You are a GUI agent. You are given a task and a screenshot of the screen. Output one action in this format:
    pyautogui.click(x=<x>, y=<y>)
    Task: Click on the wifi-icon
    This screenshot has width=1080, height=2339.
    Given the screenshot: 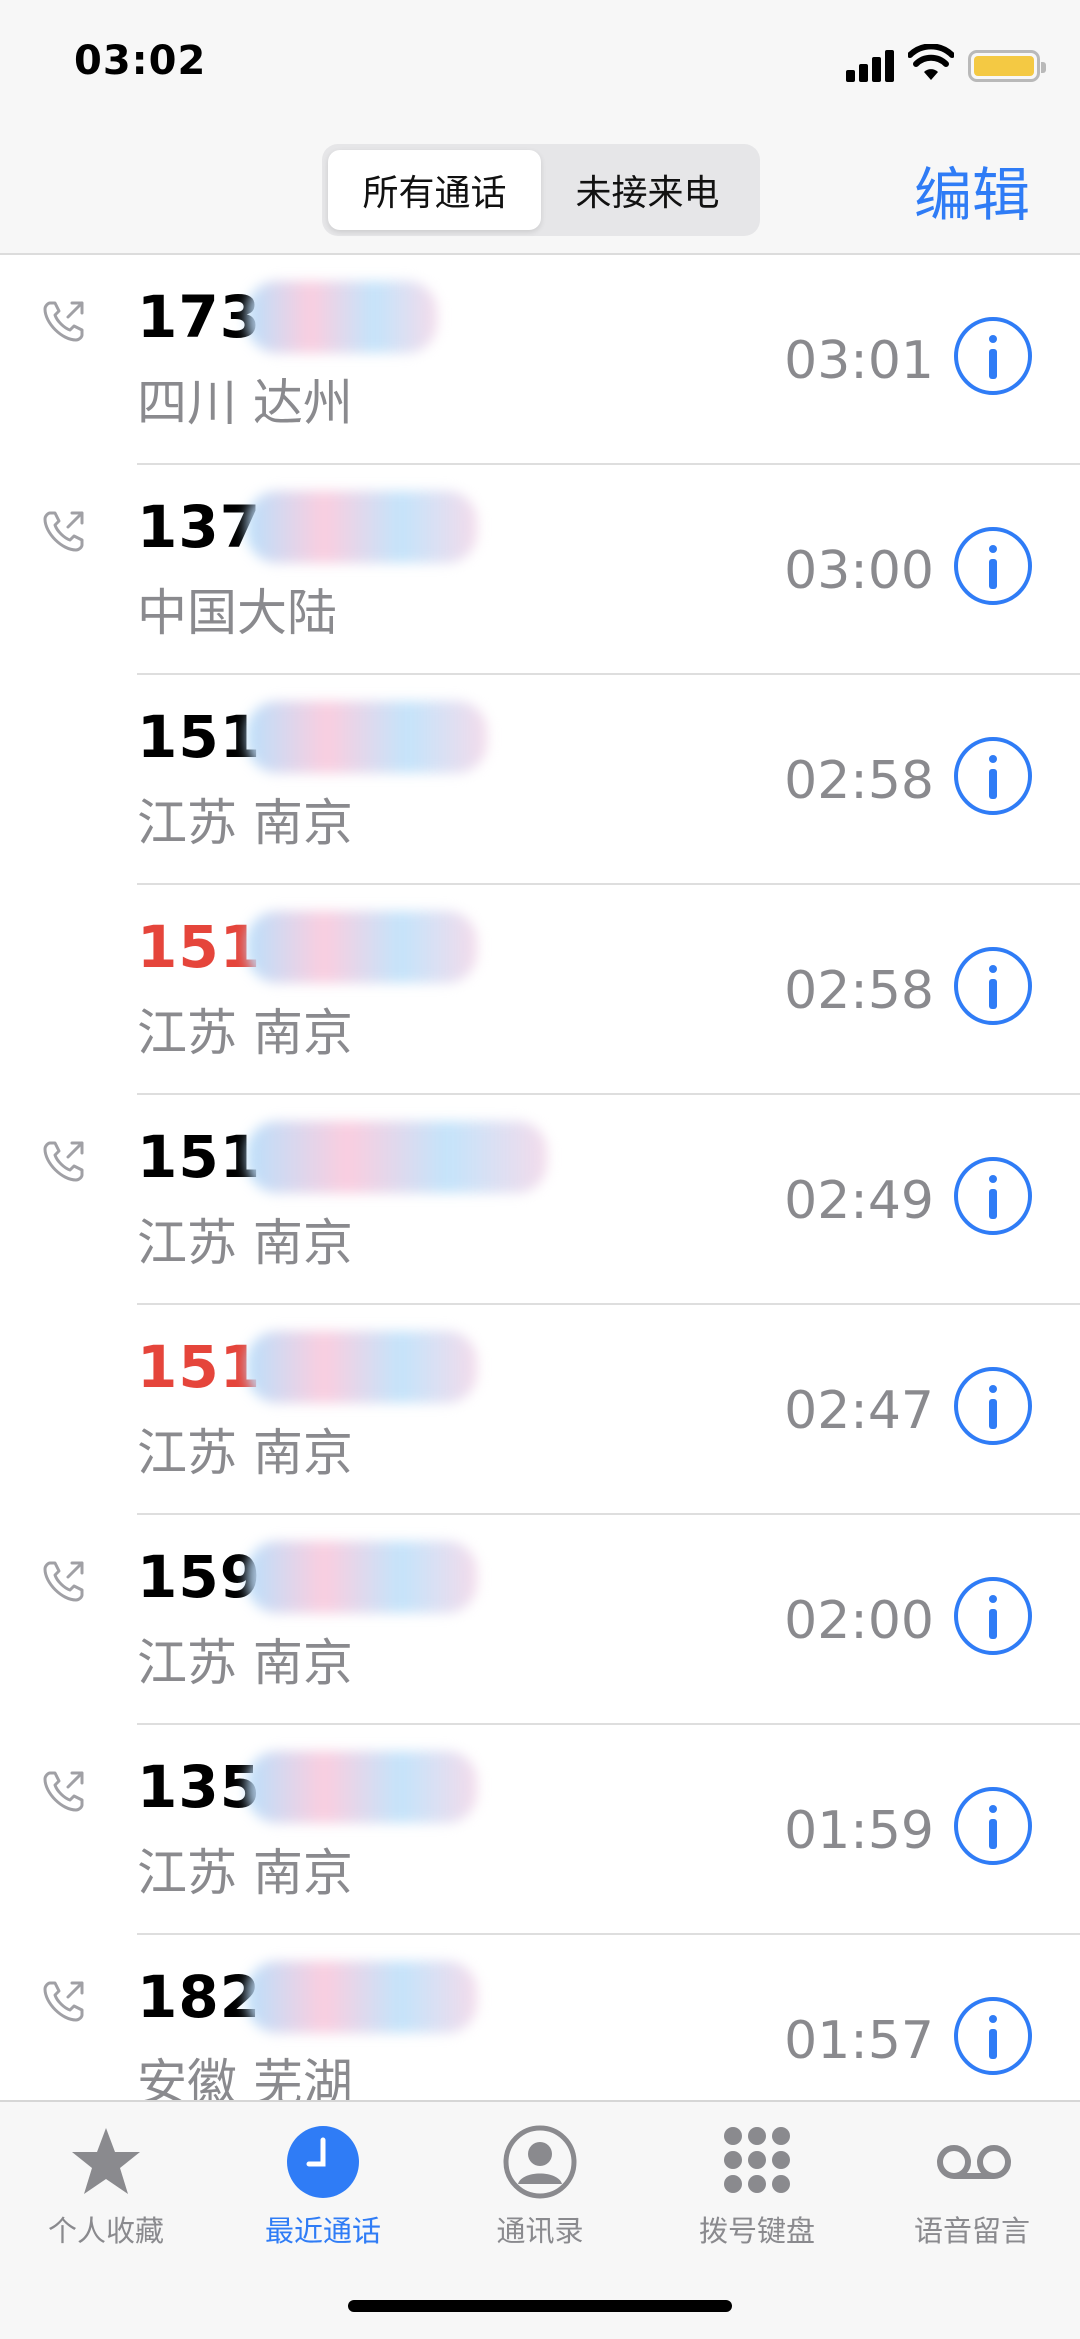 What is the action you would take?
    pyautogui.click(x=931, y=62)
    